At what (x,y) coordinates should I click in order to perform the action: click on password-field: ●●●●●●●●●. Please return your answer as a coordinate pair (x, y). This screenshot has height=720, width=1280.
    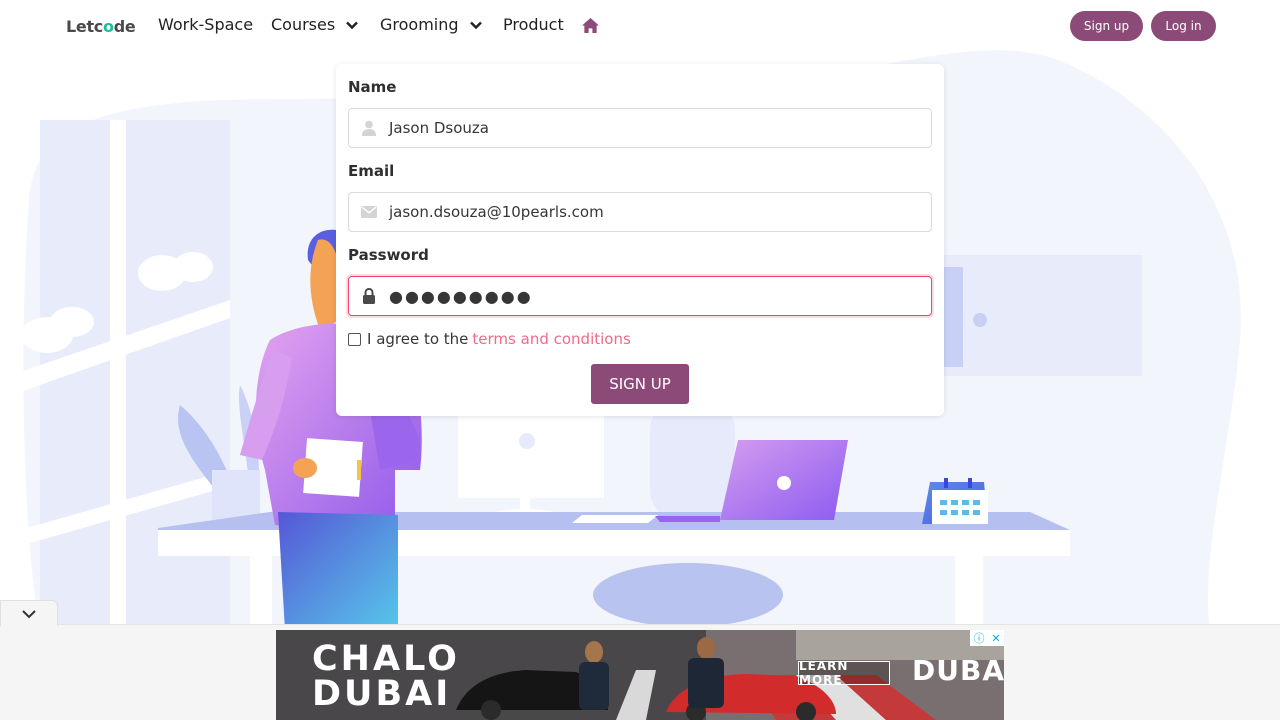
    Looking at the image, I should click on (640, 296).